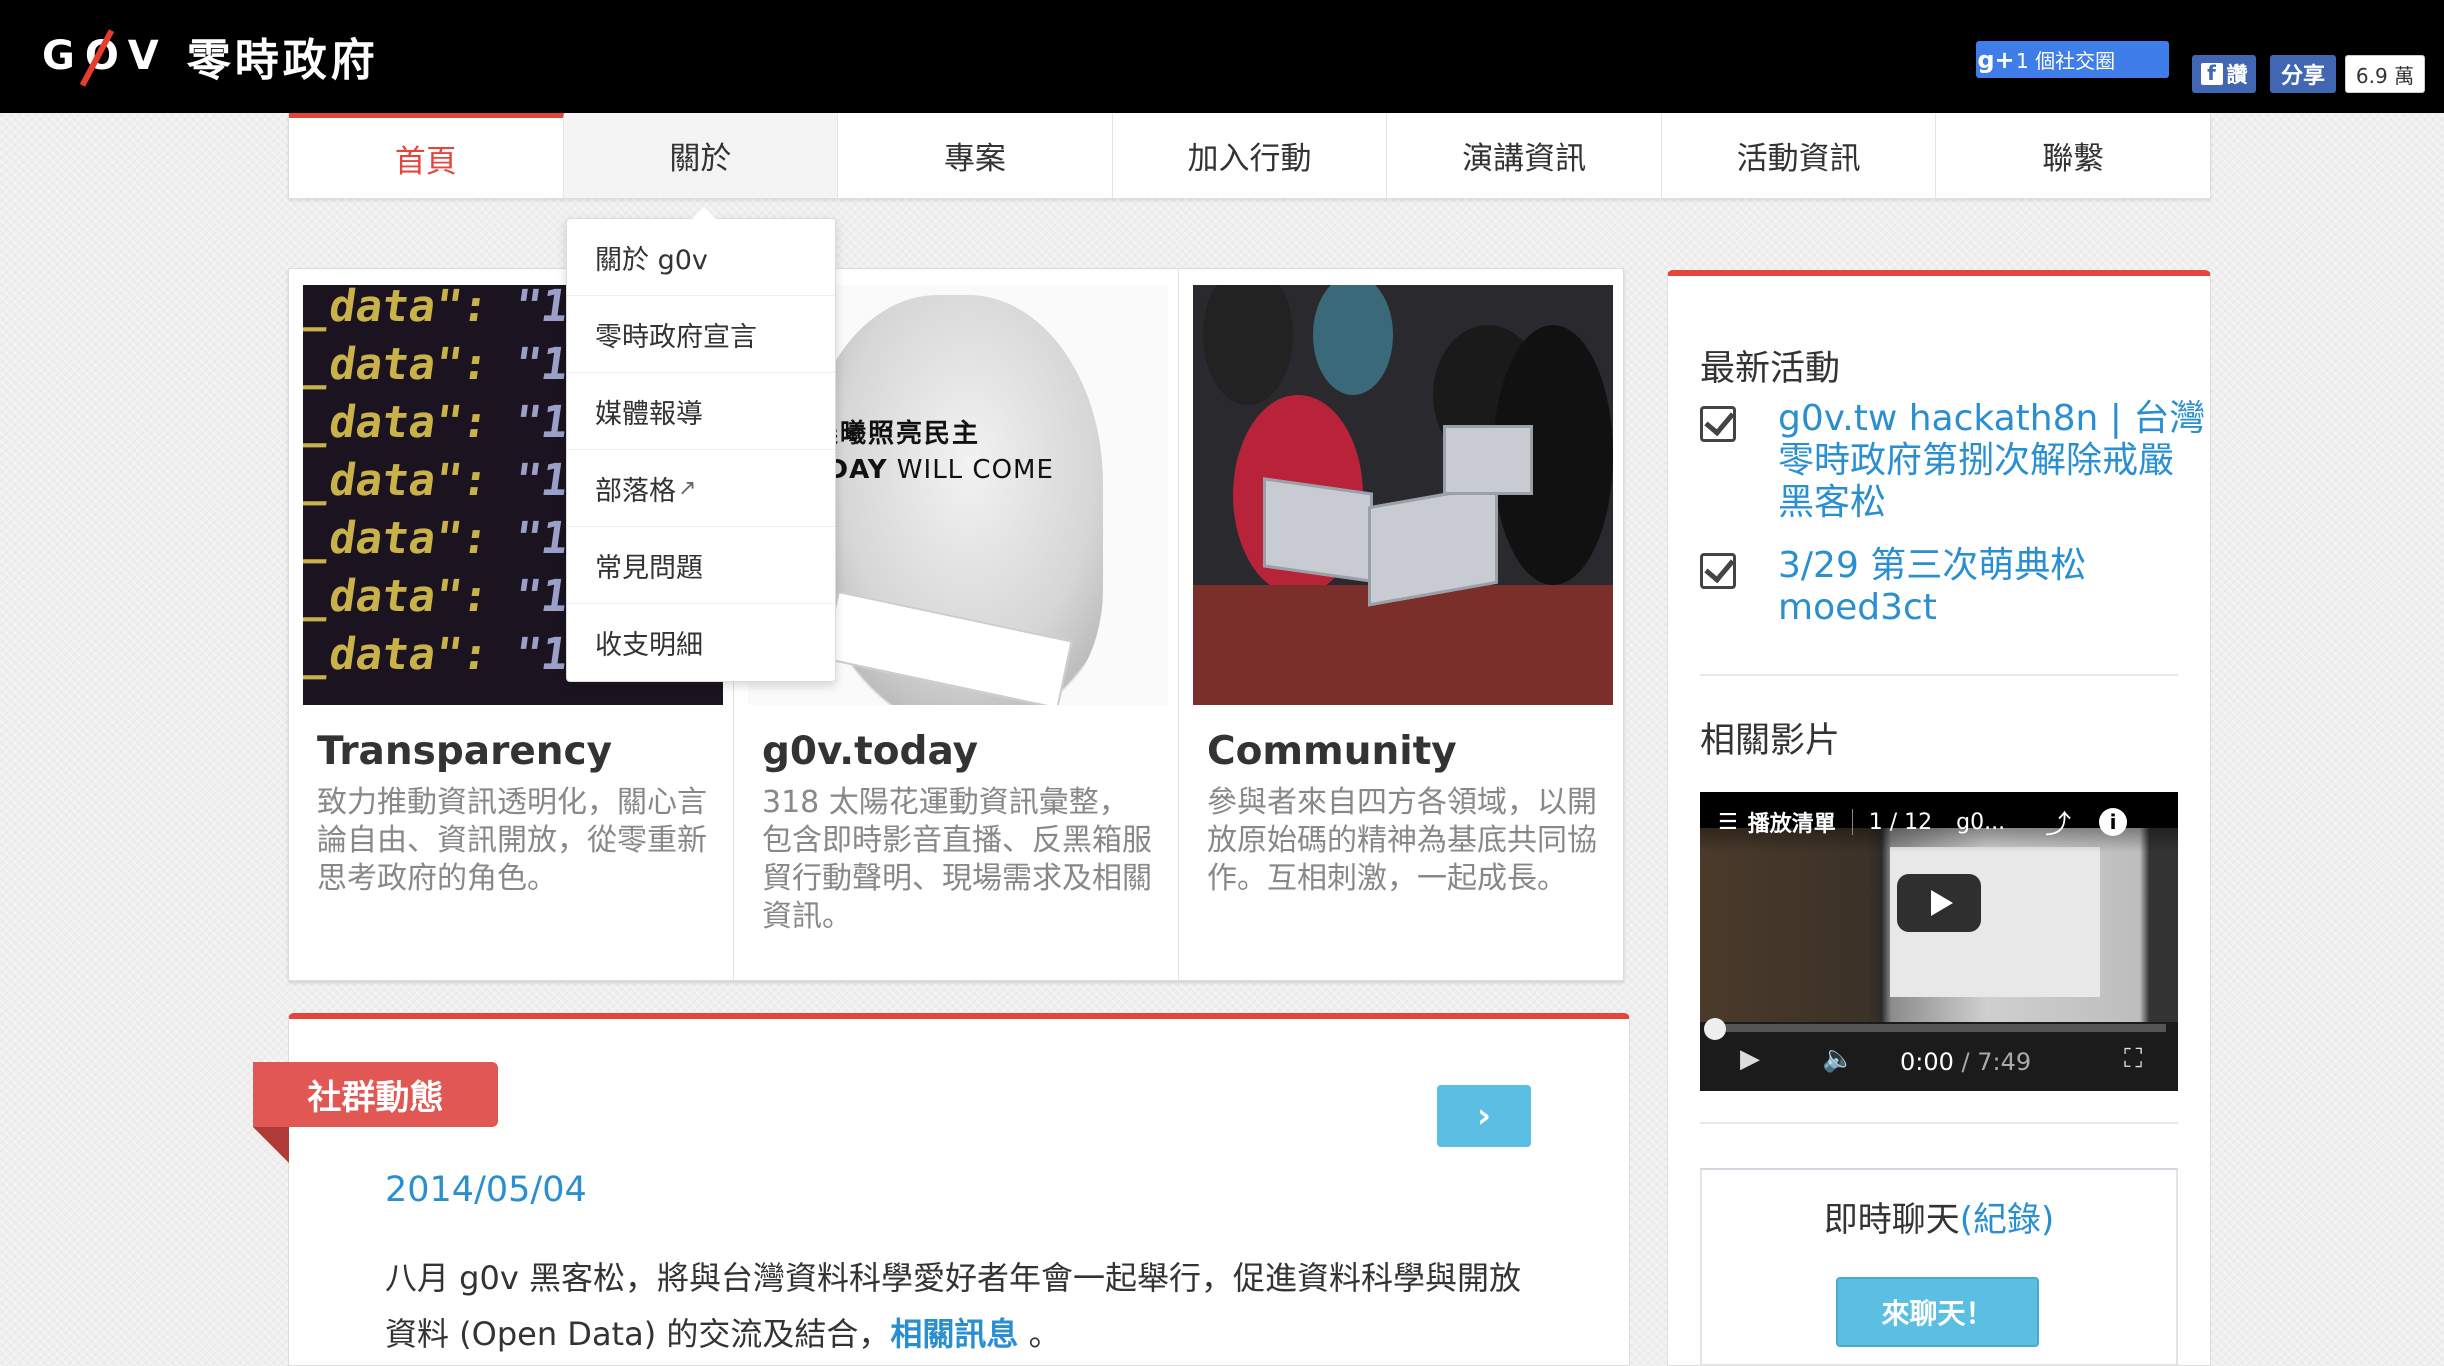  What do you see at coordinates (954, 1334) in the screenshot?
I see `news-link: 相關訊息` at bounding box center [954, 1334].